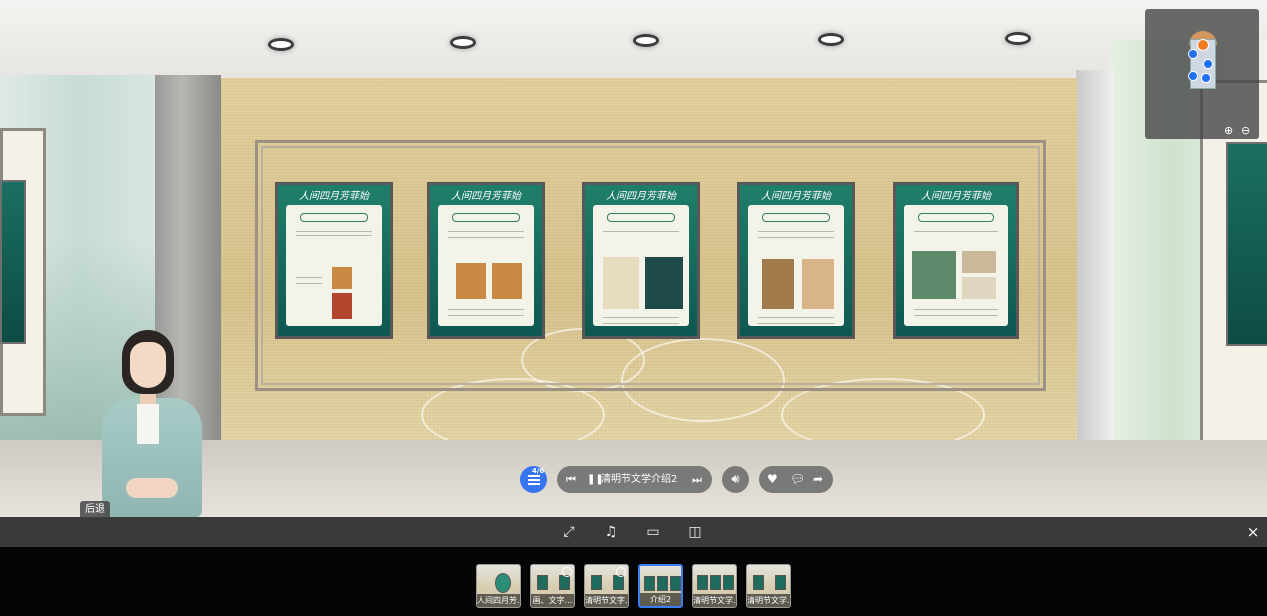 The height and width of the screenshot is (616, 1267). Describe the element at coordinates (1253, 532) in the screenshot. I see `close-button: ×` at that location.